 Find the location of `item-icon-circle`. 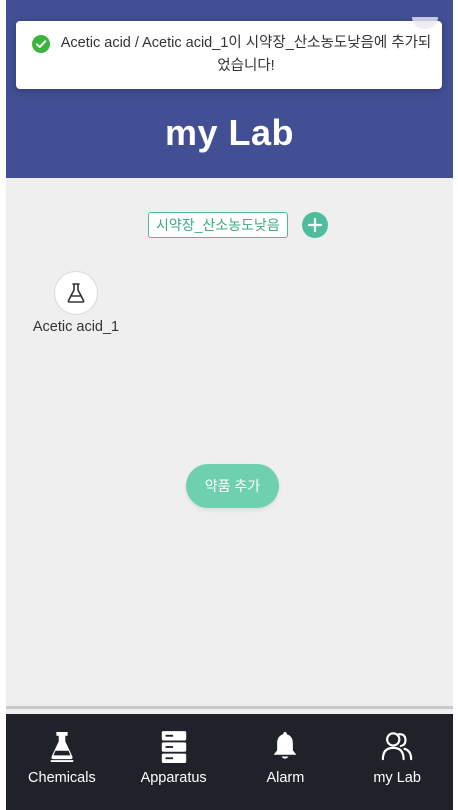

item-icon-circle is located at coordinates (76, 293).